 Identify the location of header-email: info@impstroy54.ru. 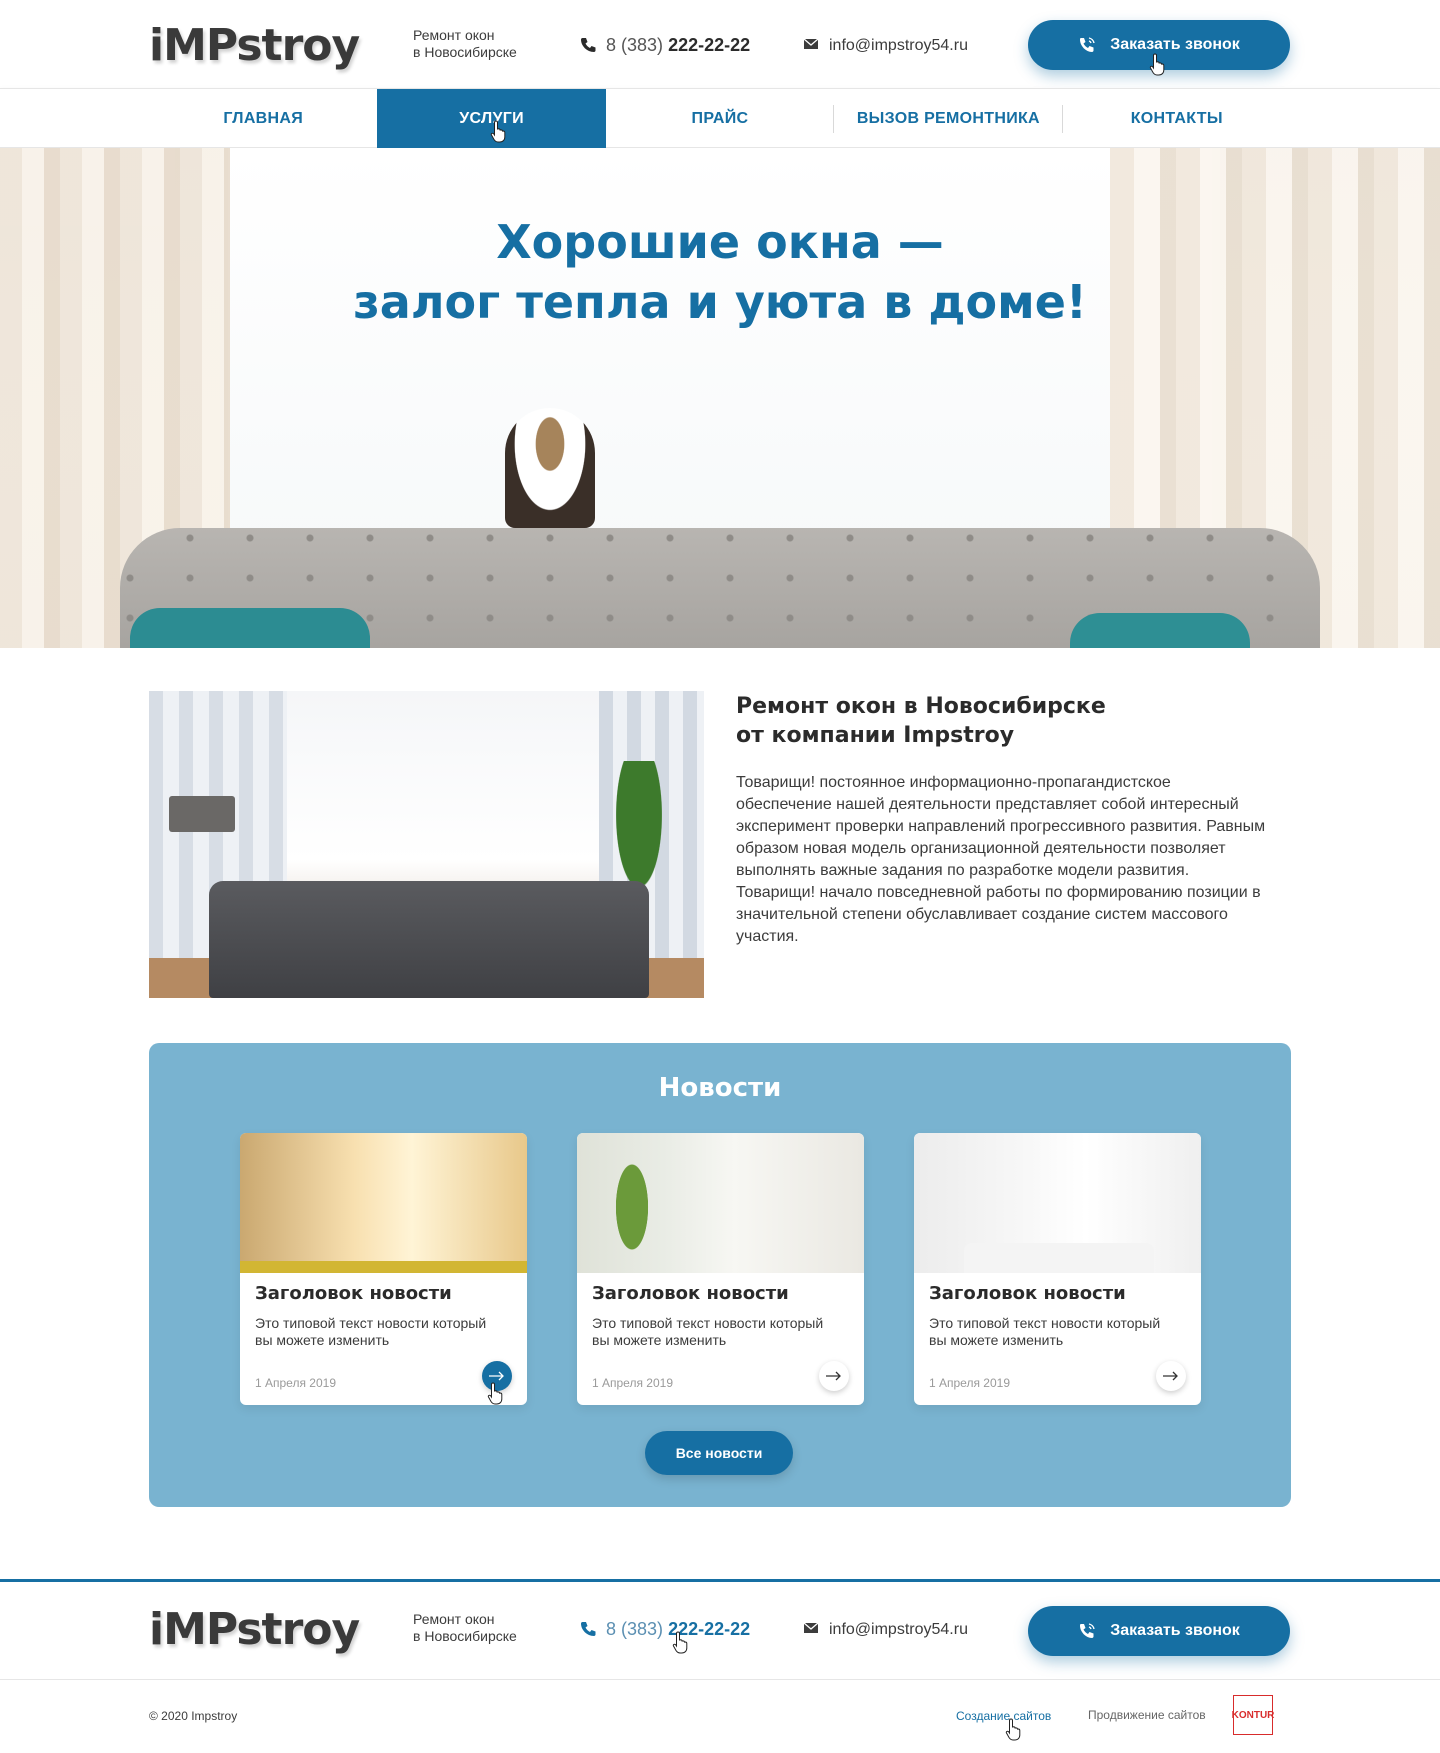
(885, 45).